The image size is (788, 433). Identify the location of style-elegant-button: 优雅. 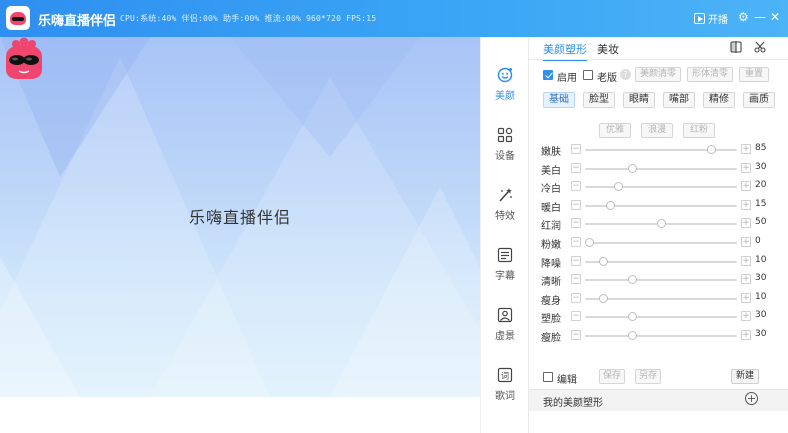
(615, 130).